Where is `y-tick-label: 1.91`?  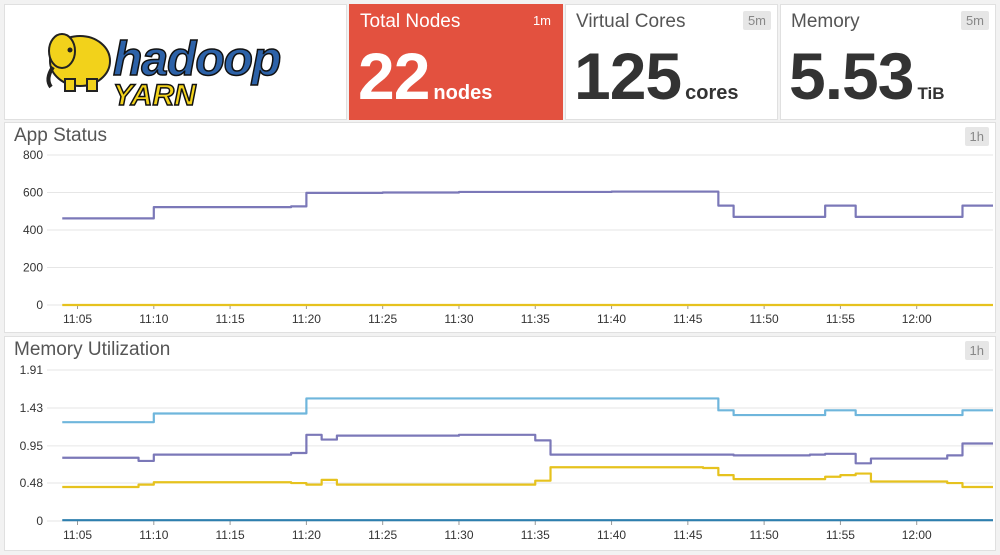 y-tick-label: 1.91 is located at coordinates (32, 370).